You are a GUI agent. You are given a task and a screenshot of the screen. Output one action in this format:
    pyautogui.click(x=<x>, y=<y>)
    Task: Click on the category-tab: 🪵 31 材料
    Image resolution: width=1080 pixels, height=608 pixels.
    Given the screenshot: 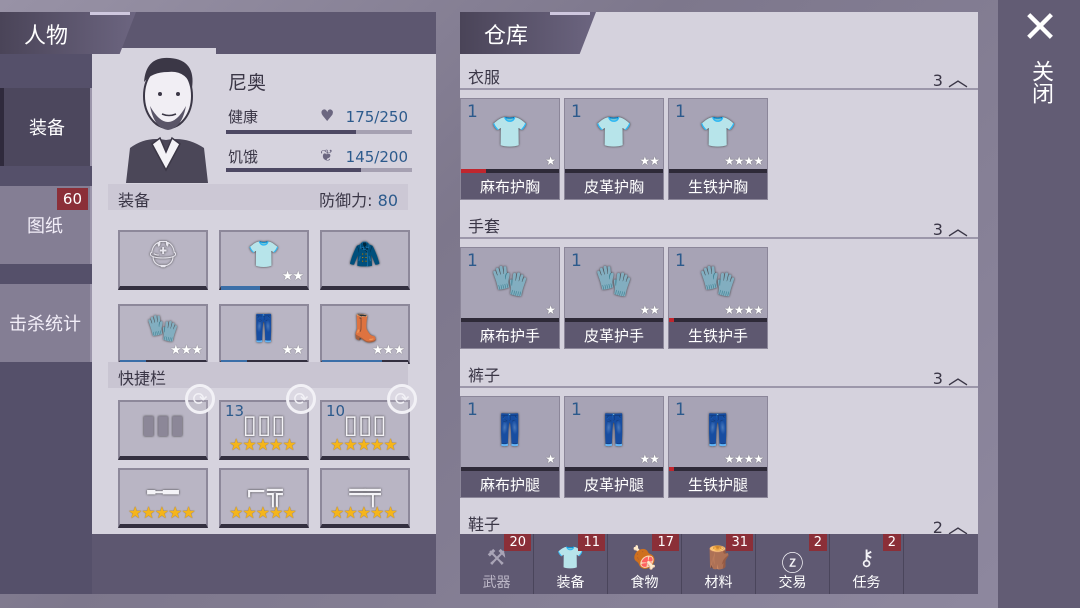 What is the action you would take?
    pyautogui.click(x=719, y=564)
    